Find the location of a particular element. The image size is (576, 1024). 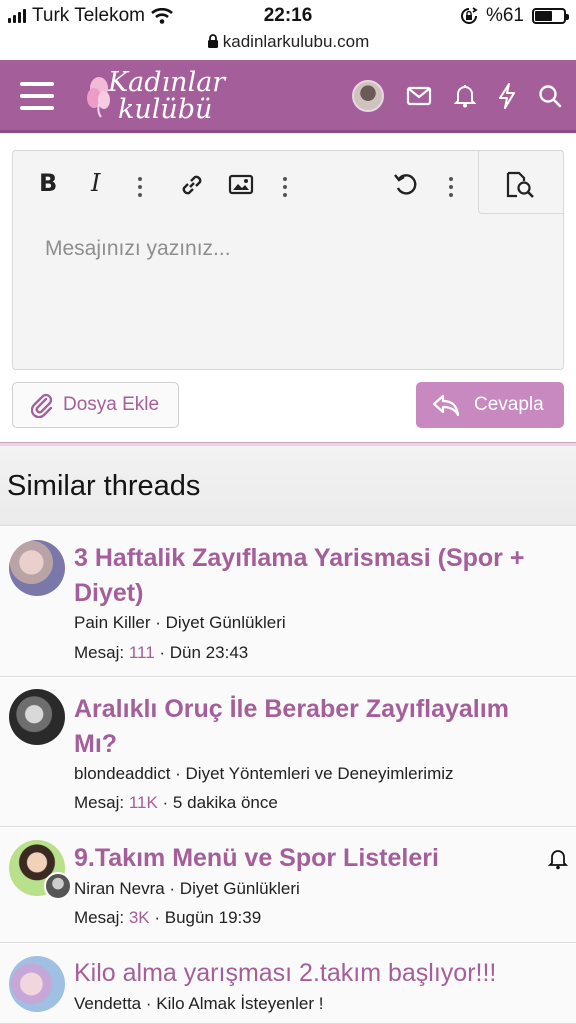

battery-group: %61 is located at coordinates (514, 16).